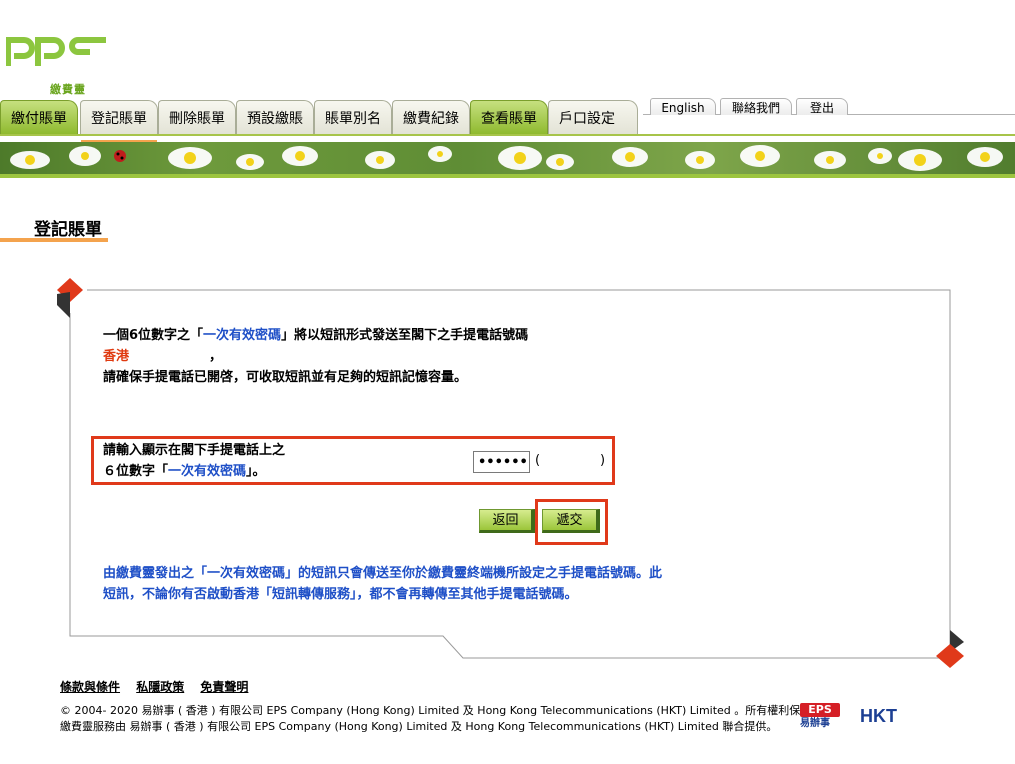 This screenshot has width=1015, height=764. I want to click on otp-entry-label-line2: ６位數字「一次有效密碼」。, so click(184, 472).